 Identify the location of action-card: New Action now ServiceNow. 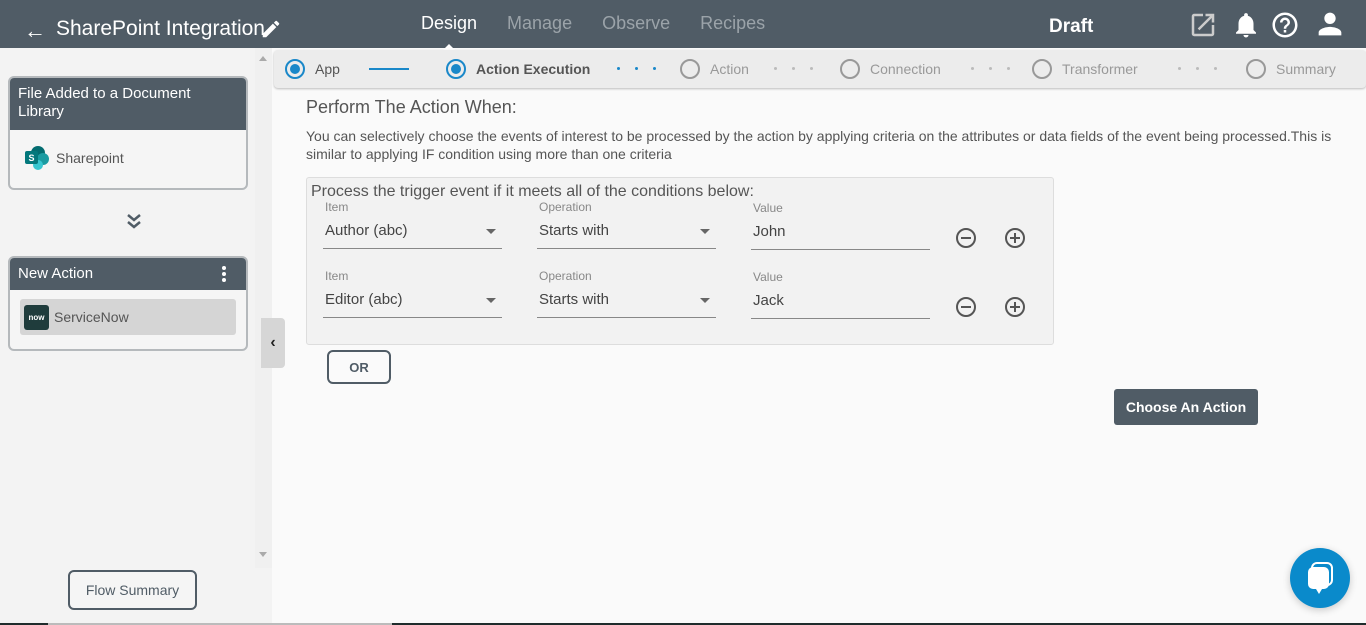
(128, 303).